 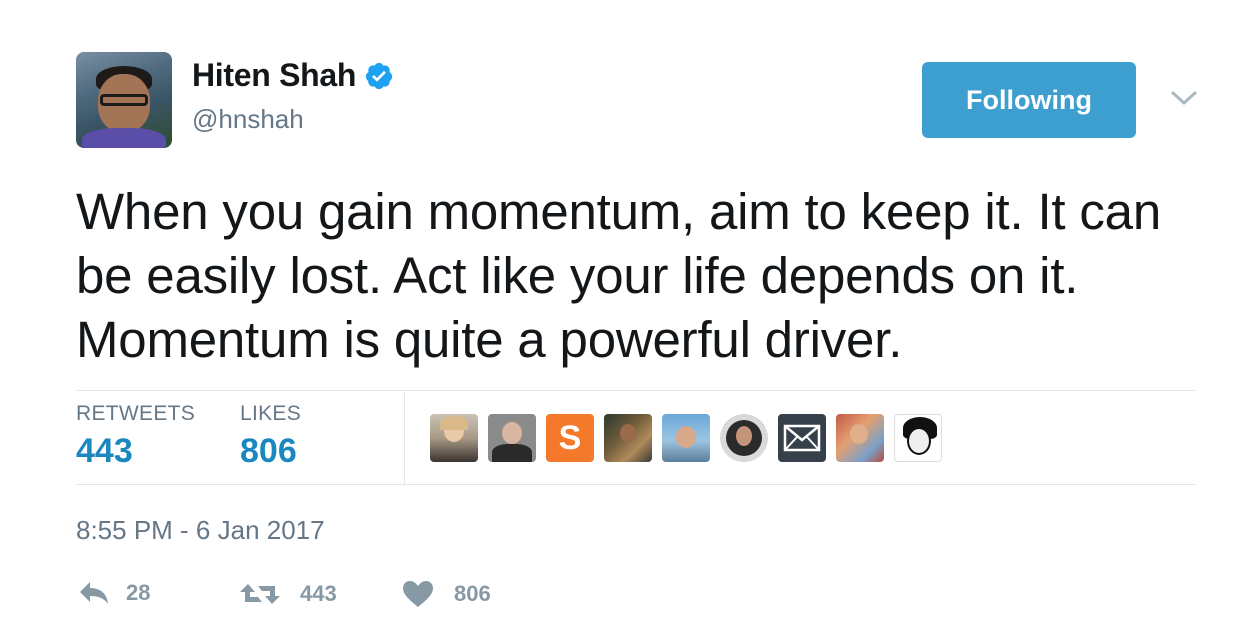 What do you see at coordinates (260, 594) in the screenshot?
I see `retweet-icon` at bounding box center [260, 594].